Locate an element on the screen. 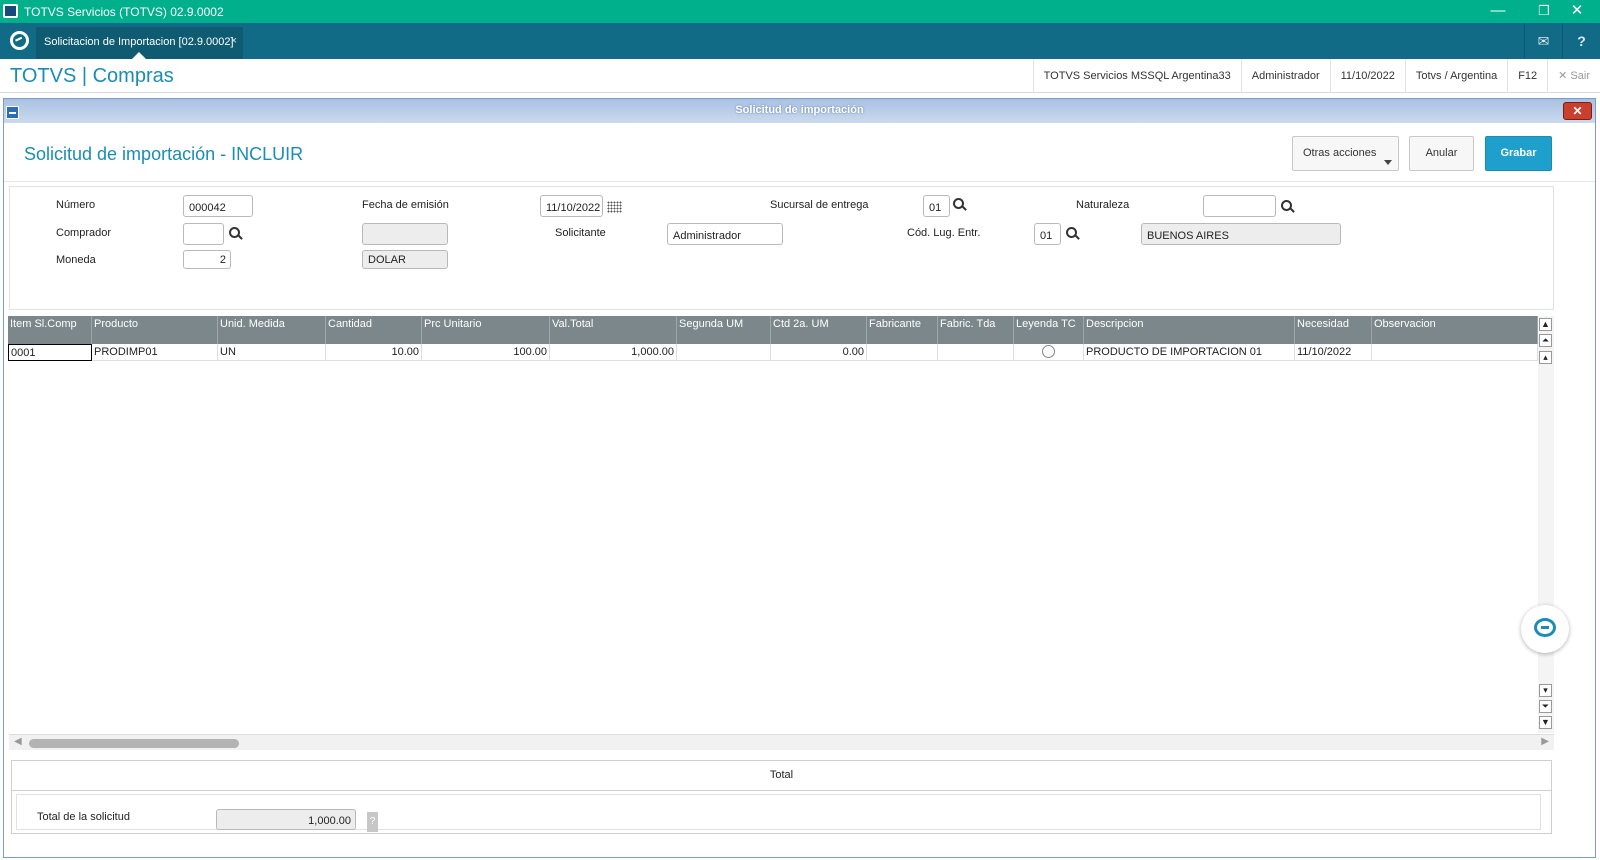  chat-assistant-button is located at coordinates (1545, 629).